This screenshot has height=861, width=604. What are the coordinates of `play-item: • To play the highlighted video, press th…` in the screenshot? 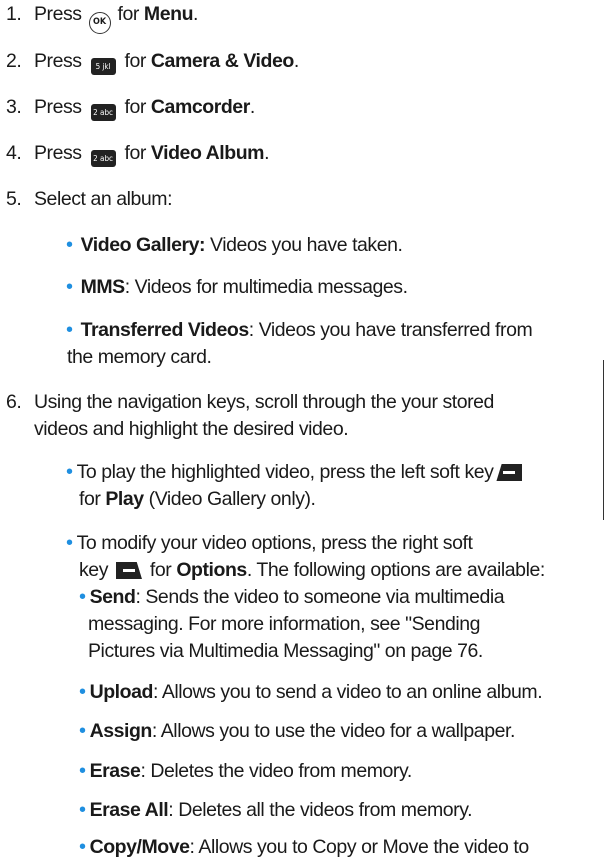 It's located at (295, 472).